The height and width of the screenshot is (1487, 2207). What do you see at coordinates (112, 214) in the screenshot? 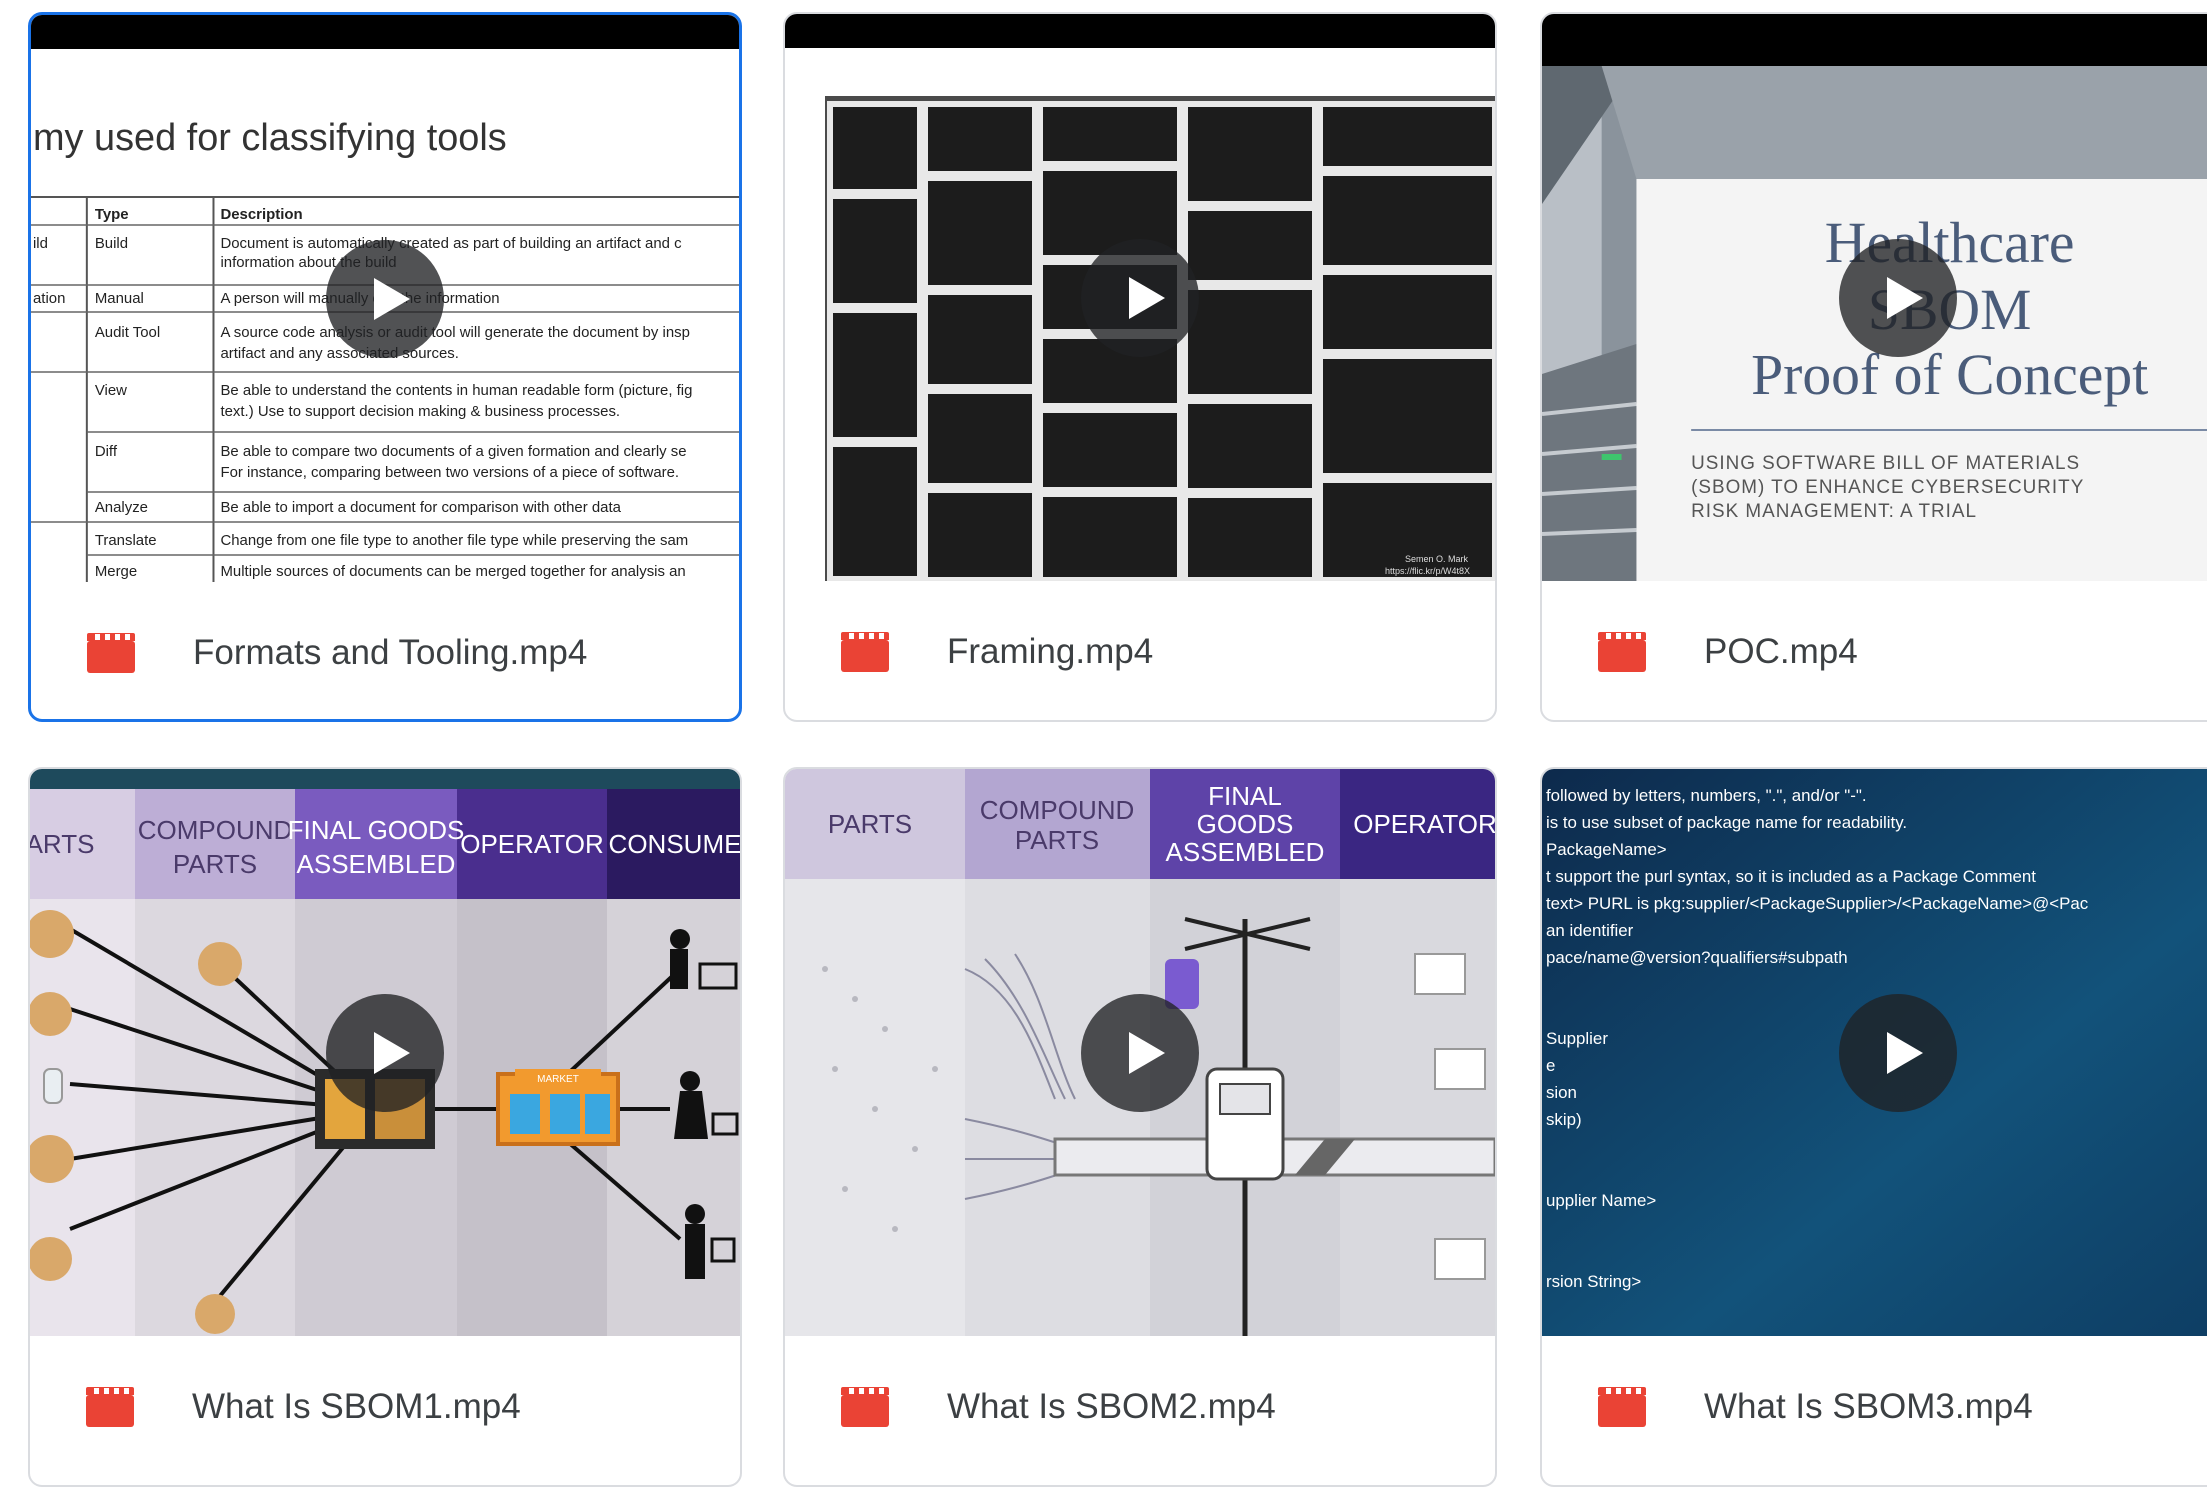
I see `thumb-header-type: Type` at bounding box center [112, 214].